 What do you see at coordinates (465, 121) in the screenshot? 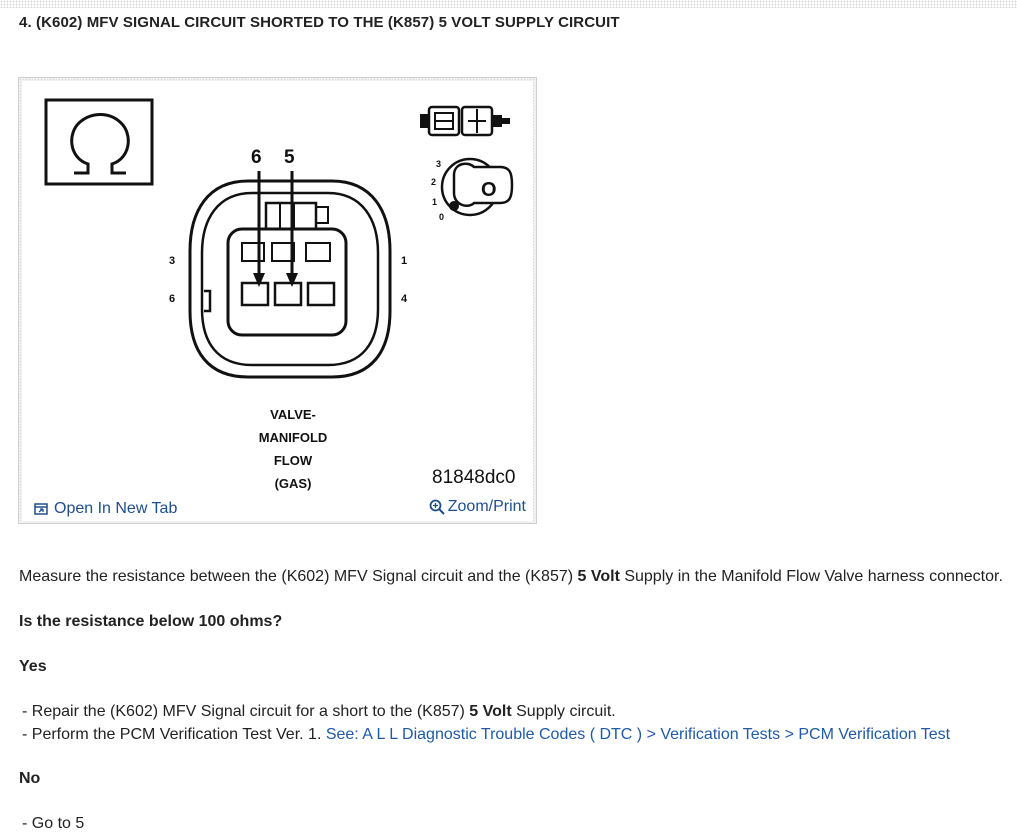
I see `connector-icon` at bounding box center [465, 121].